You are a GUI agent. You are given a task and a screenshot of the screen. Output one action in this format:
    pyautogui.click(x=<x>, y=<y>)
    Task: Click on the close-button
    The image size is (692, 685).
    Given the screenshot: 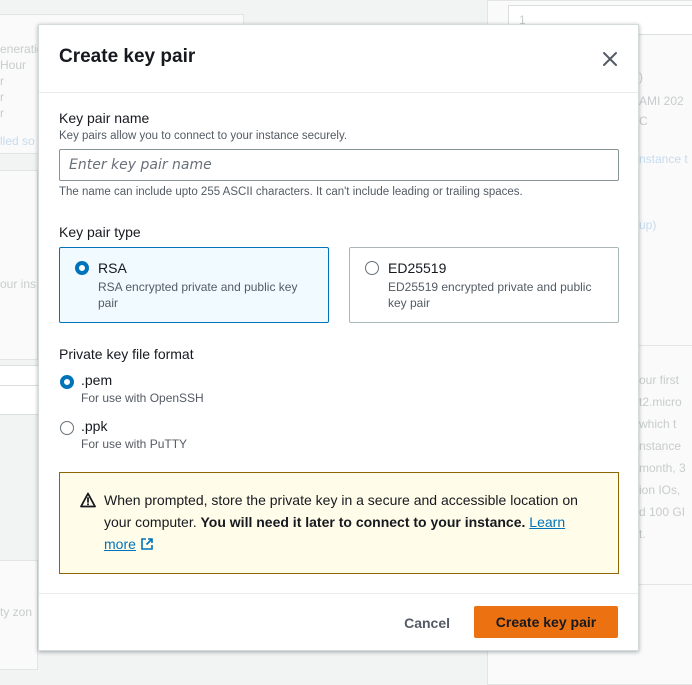 What is the action you would take?
    pyautogui.click(x=610, y=59)
    